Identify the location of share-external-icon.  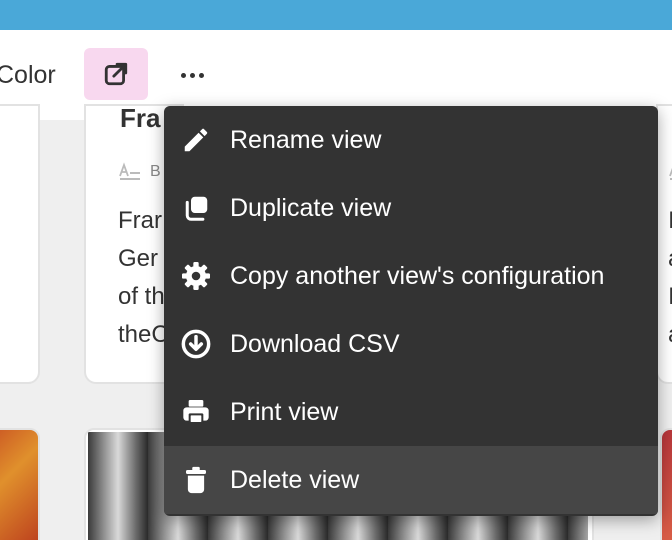
(116, 74).